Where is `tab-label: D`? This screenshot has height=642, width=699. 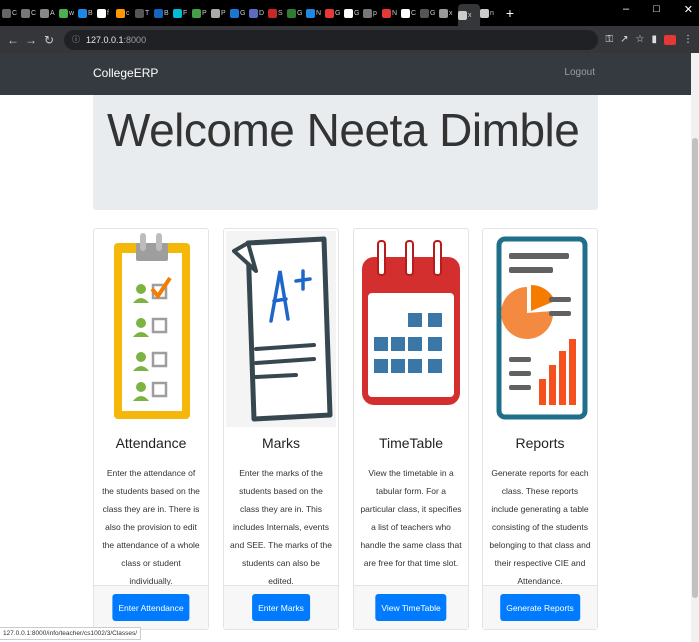
tab-label: D is located at coordinates (262, 13).